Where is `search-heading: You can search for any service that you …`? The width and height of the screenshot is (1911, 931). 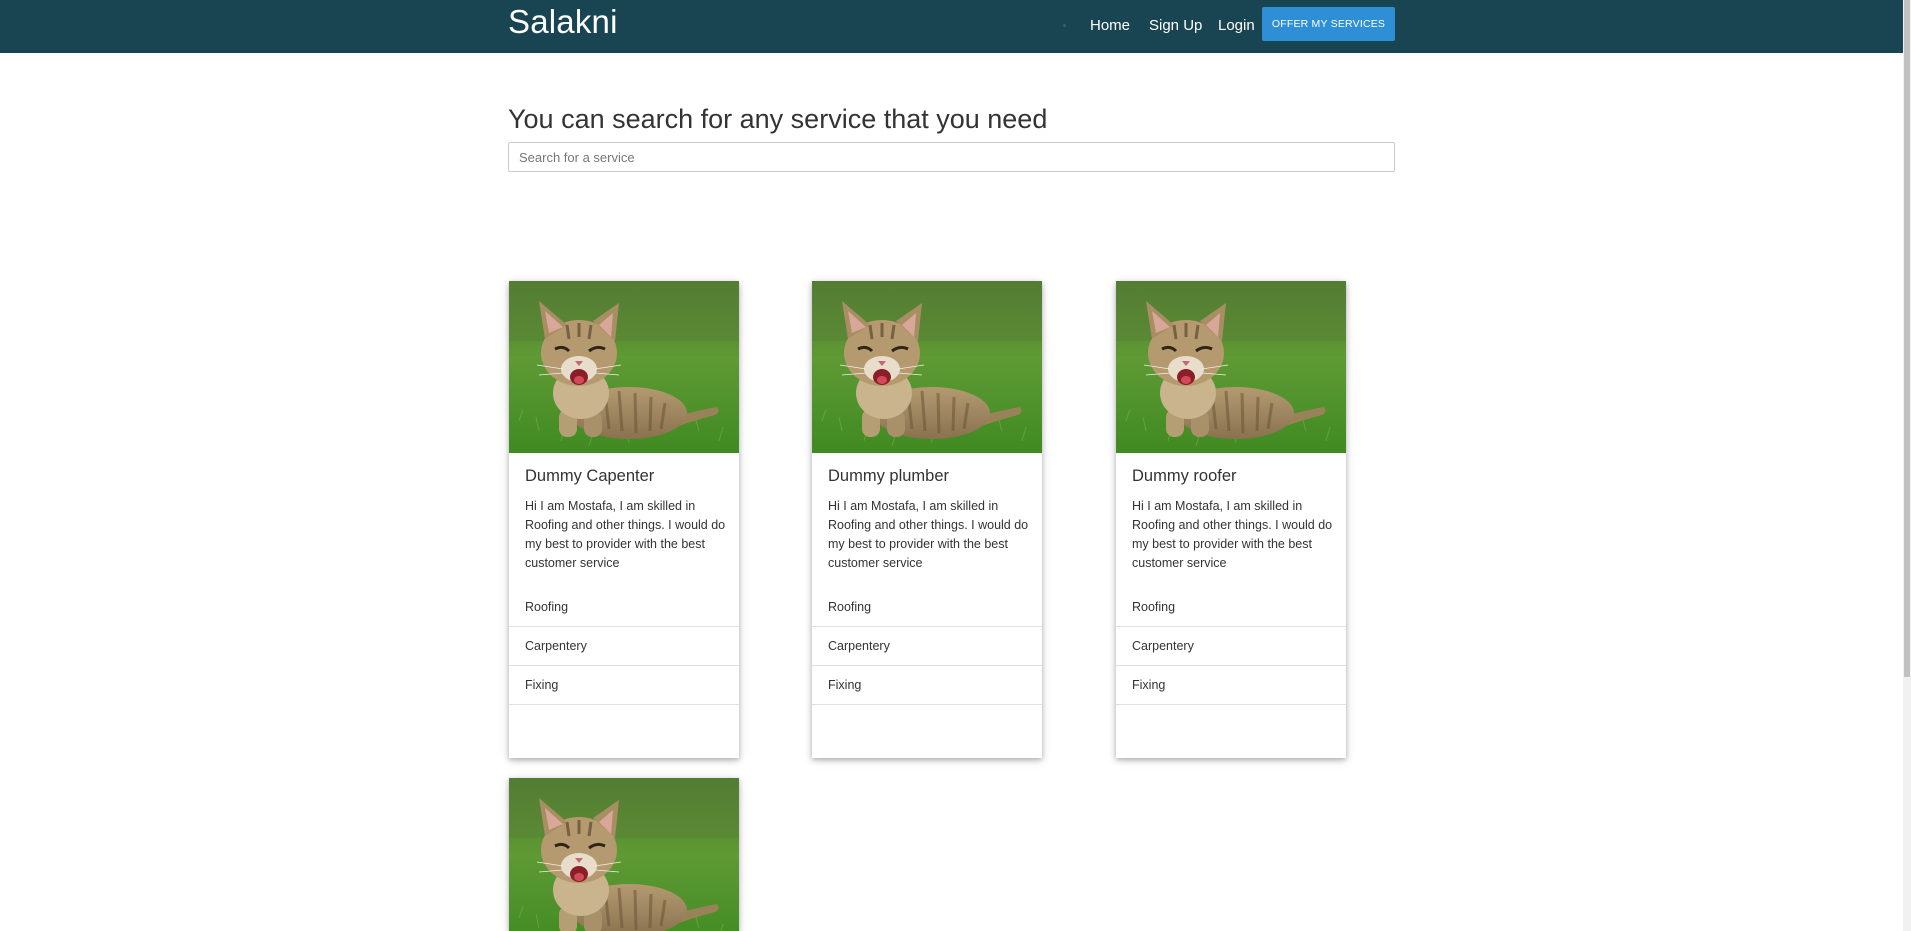
search-heading: You can search for any service that you … is located at coordinates (778, 119).